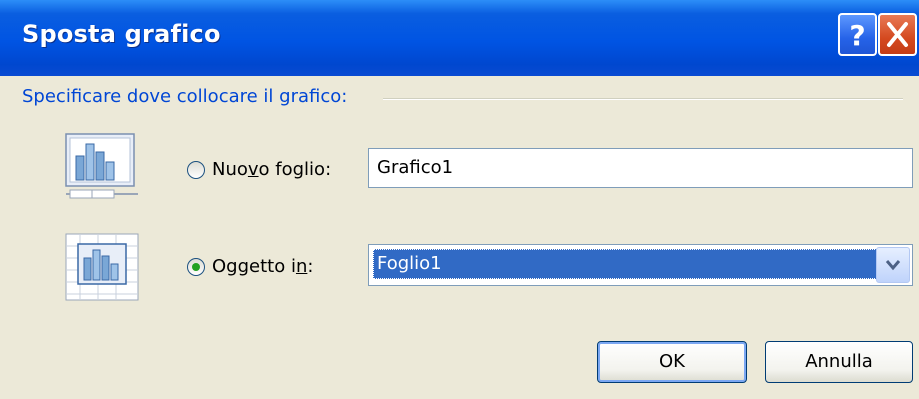 Image resolution: width=919 pixels, height=399 pixels. I want to click on group-divider, so click(643, 99).